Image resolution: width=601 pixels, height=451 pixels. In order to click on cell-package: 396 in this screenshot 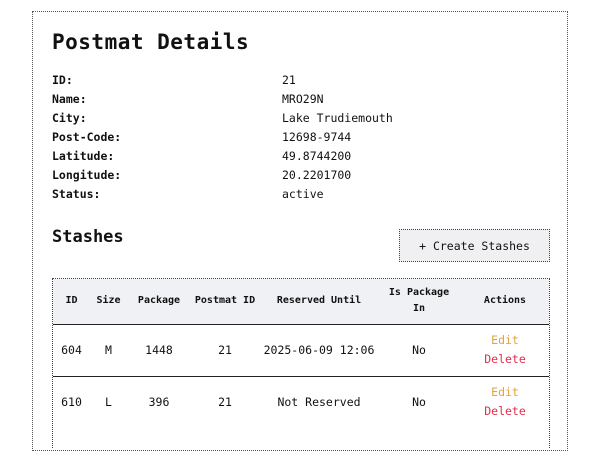, I will do `click(159, 401)`.